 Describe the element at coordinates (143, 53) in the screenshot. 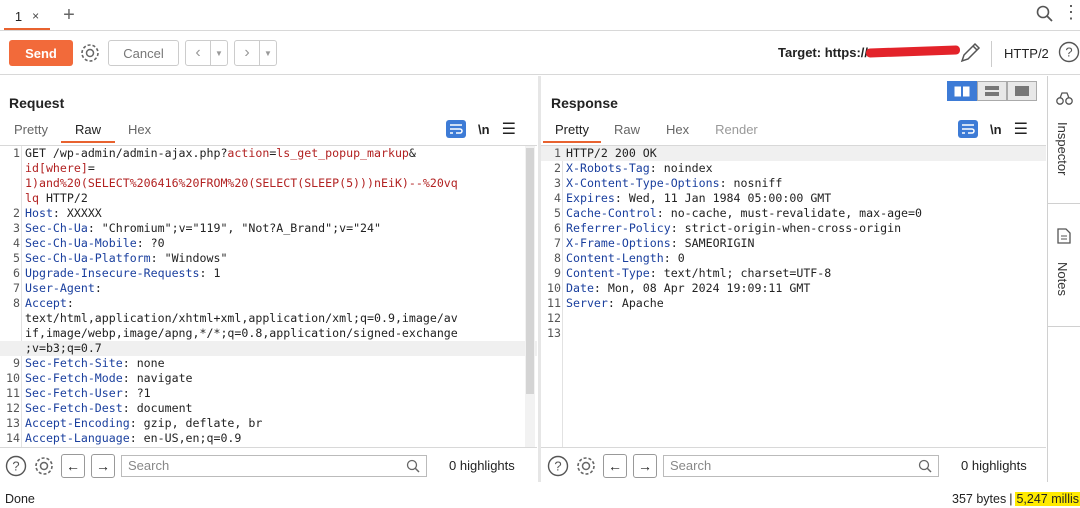

I see `cancel-button: Cancel` at that location.